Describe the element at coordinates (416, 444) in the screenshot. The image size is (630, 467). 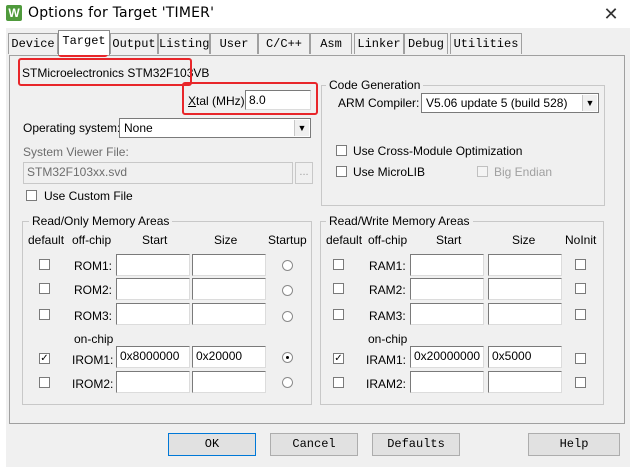
I see `defaults-button: Defaults` at that location.